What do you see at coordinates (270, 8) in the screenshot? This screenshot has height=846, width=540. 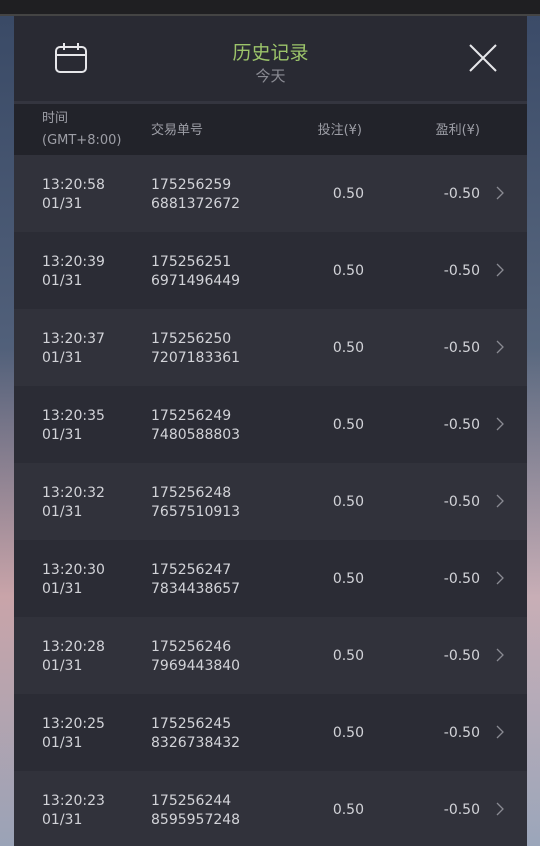 I see `browser-top-bar` at bounding box center [270, 8].